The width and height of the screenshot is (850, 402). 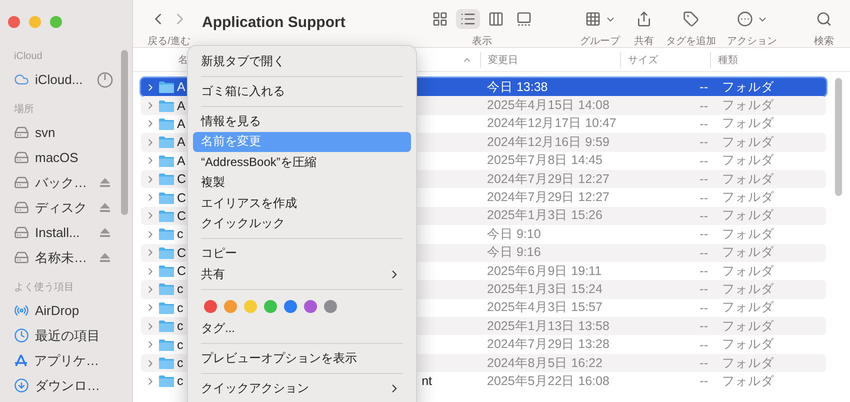 What do you see at coordinates (57, 310) in the screenshot?
I see `sidebar-item: AirDrop` at bounding box center [57, 310].